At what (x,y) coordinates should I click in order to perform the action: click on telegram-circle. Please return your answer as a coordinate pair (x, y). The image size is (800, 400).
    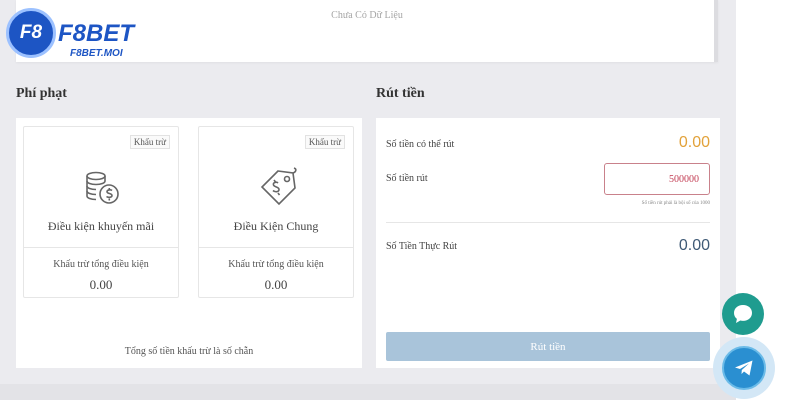
    Looking at the image, I should click on (744, 368).